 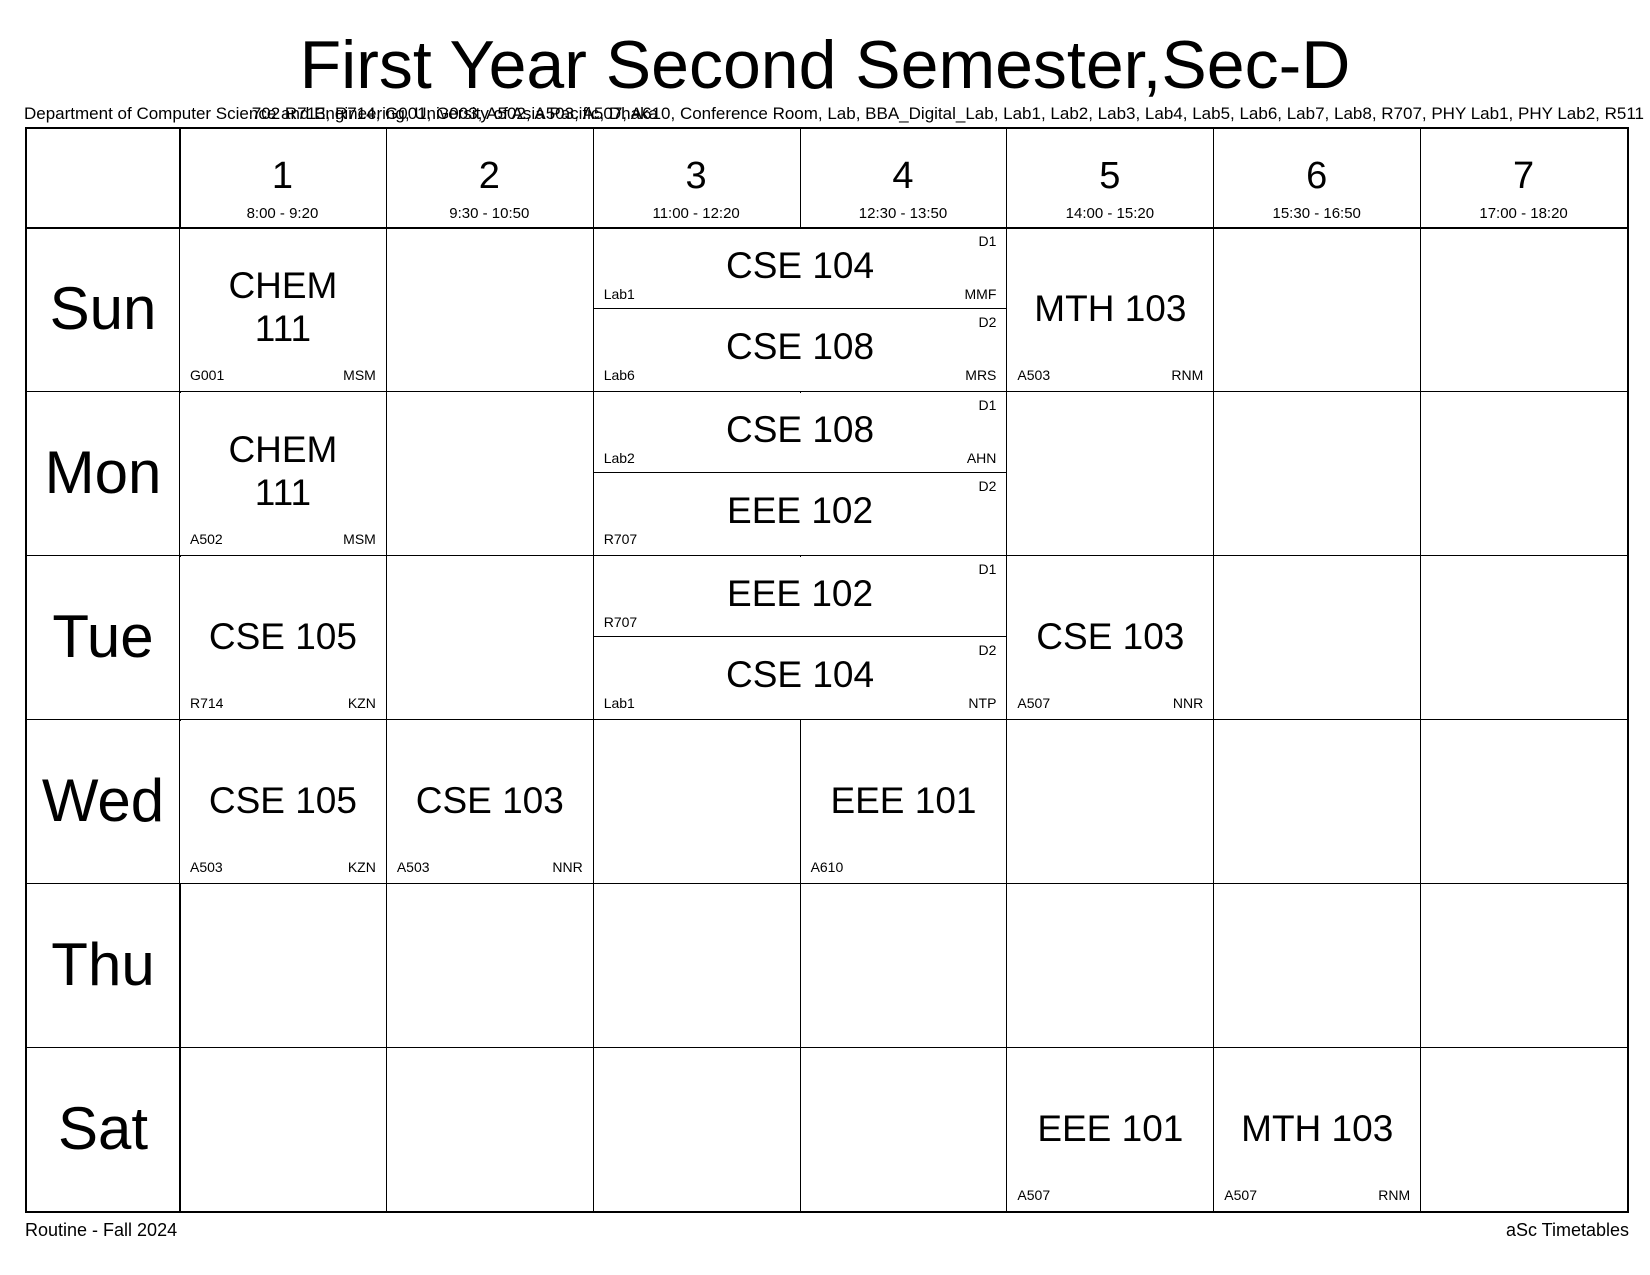 What do you see at coordinates (1317, 176) in the screenshot?
I see `period-number: 6` at bounding box center [1317, 176].